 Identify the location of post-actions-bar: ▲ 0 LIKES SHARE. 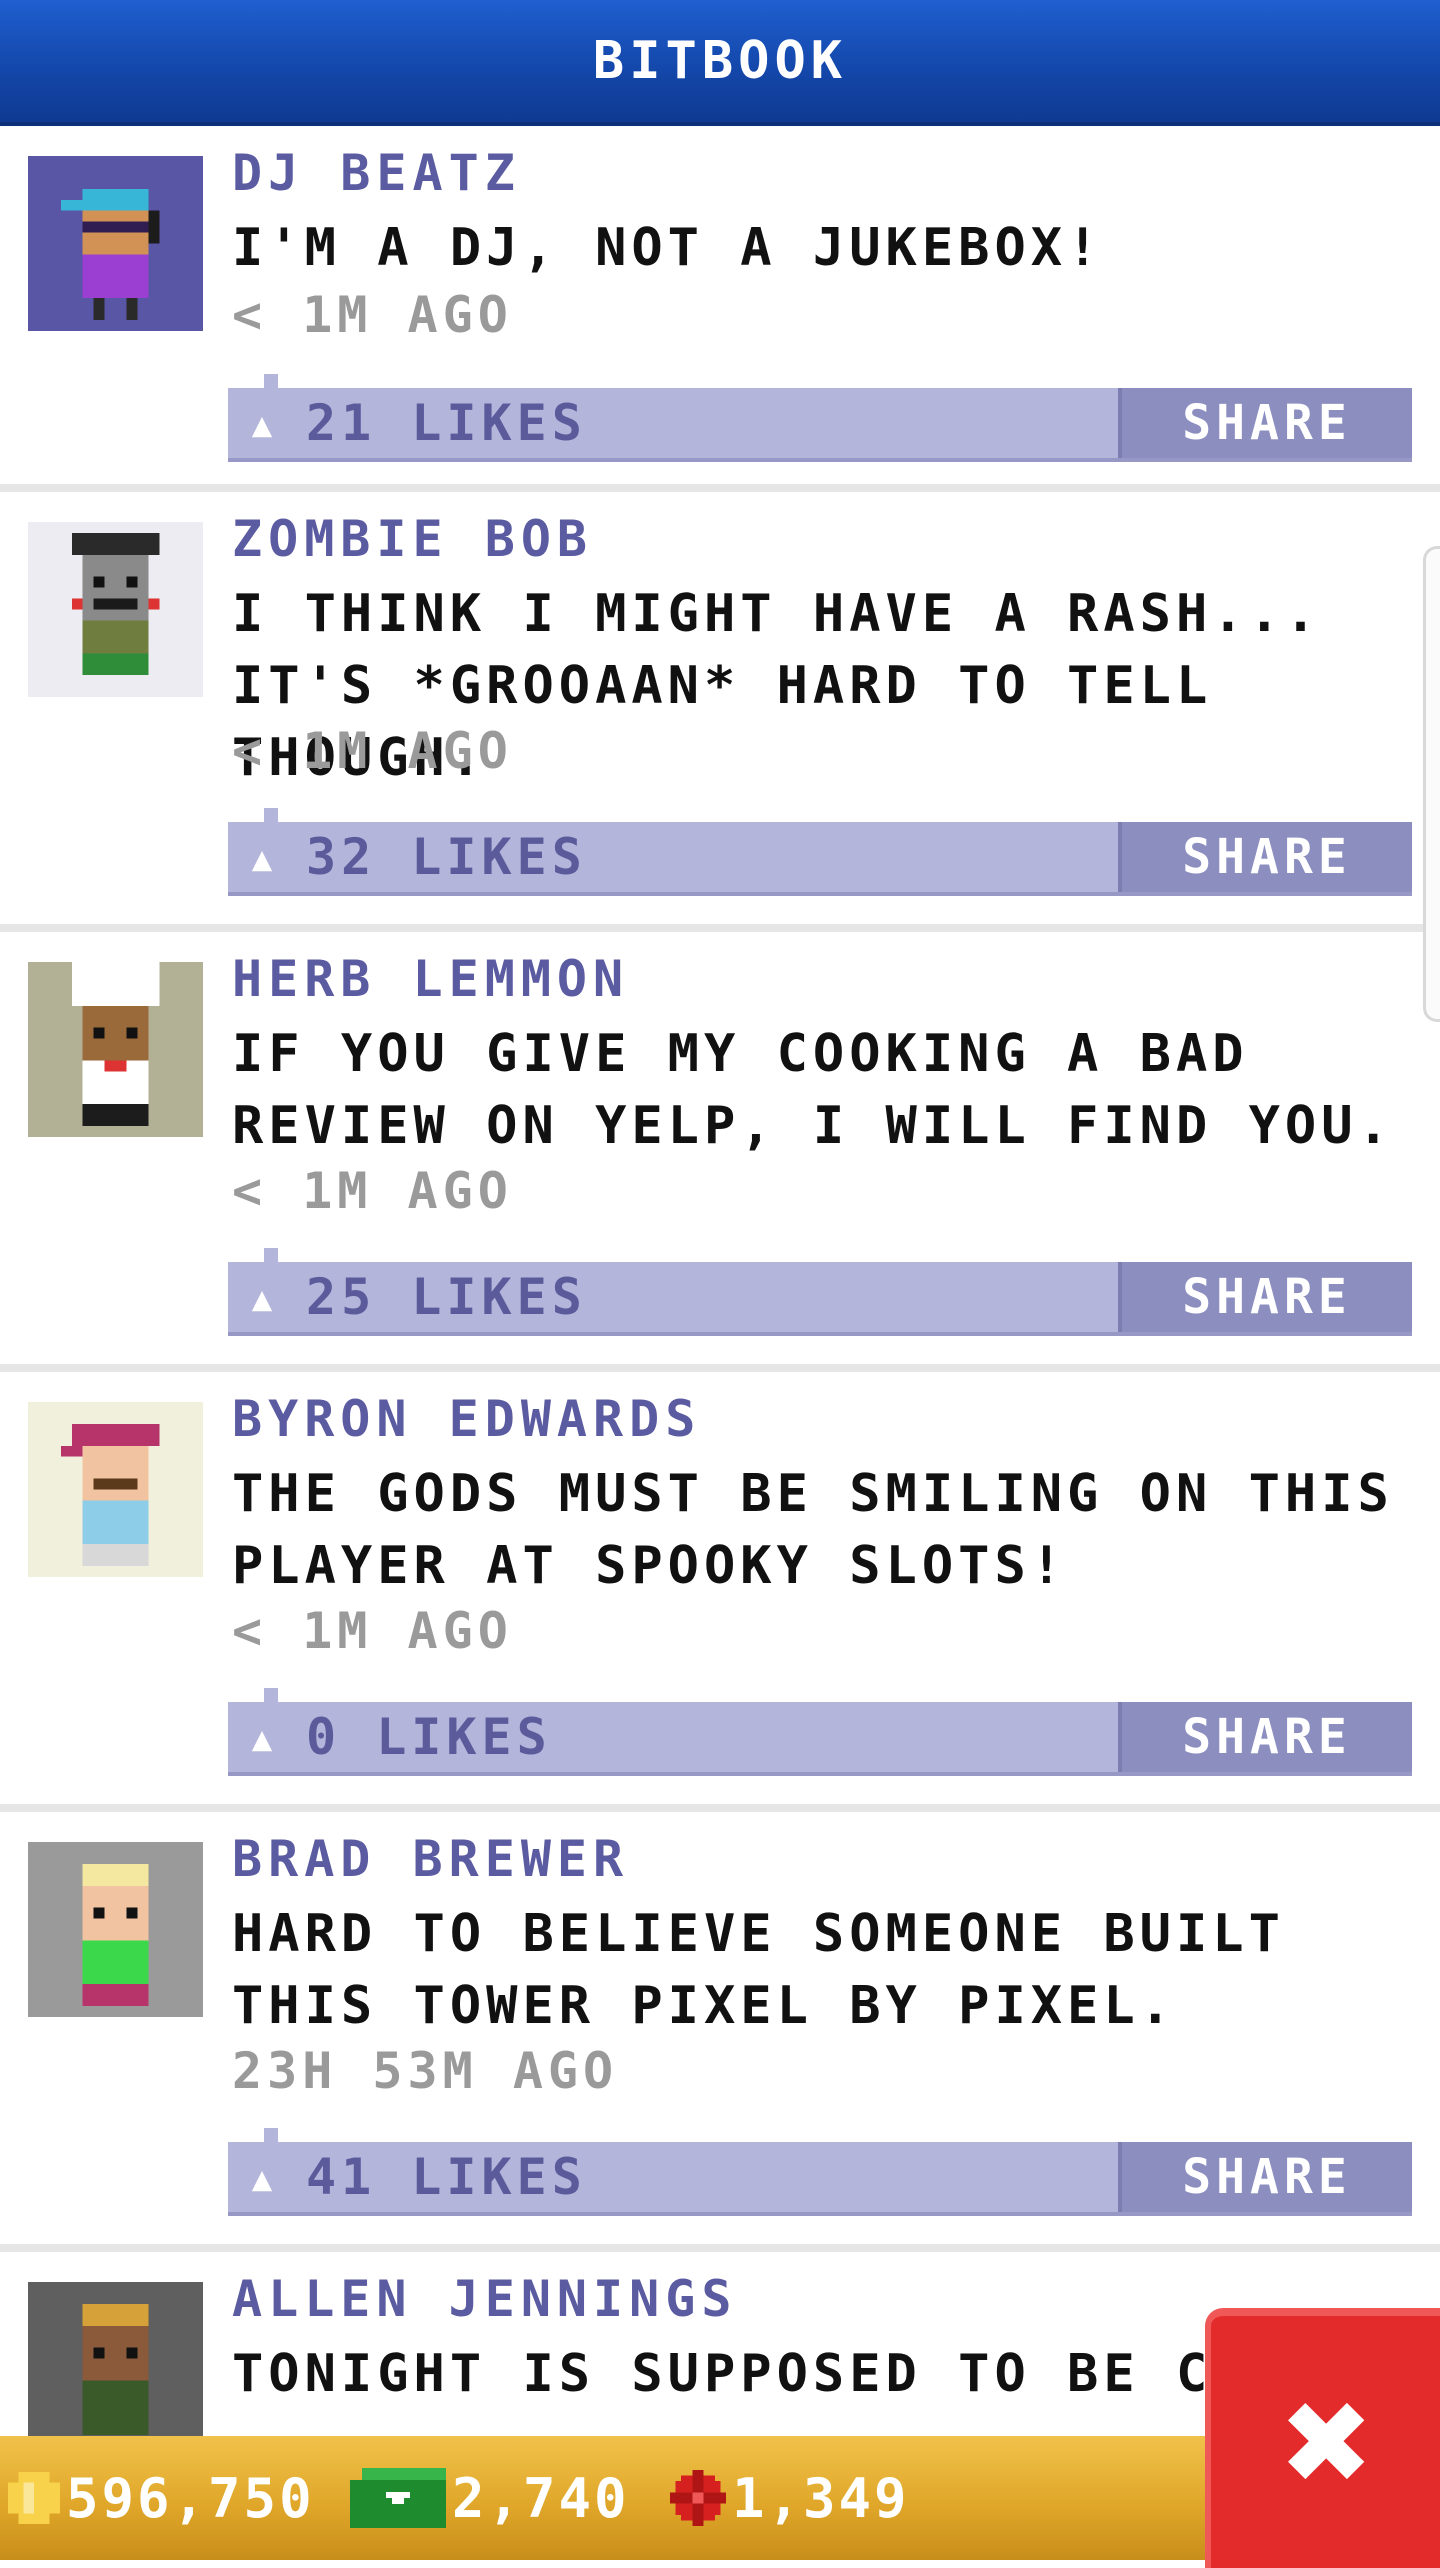
(820, 1732).